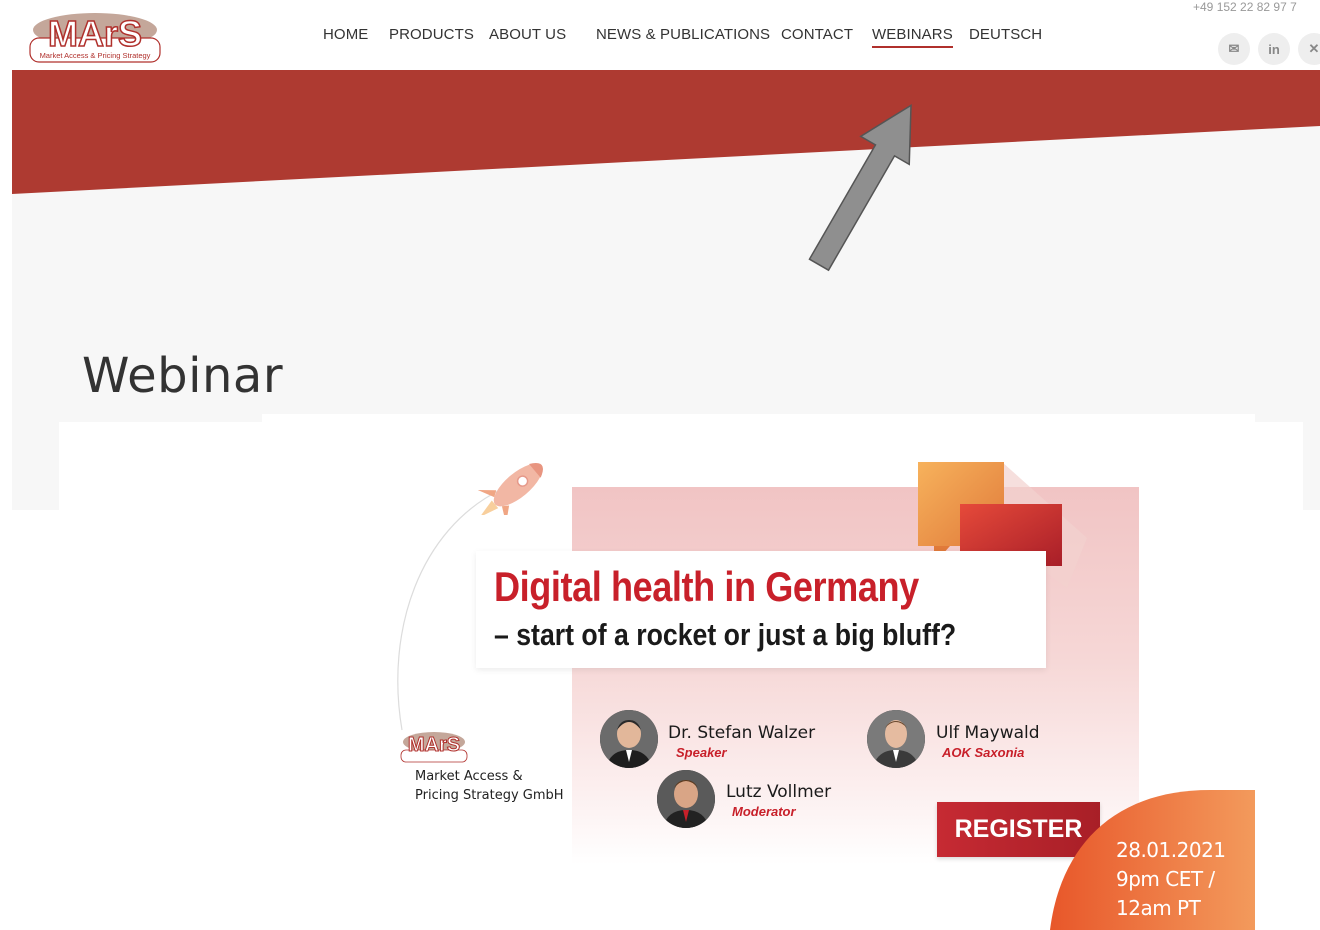  I want to click on logo-text: MArS, so click(95, 33).